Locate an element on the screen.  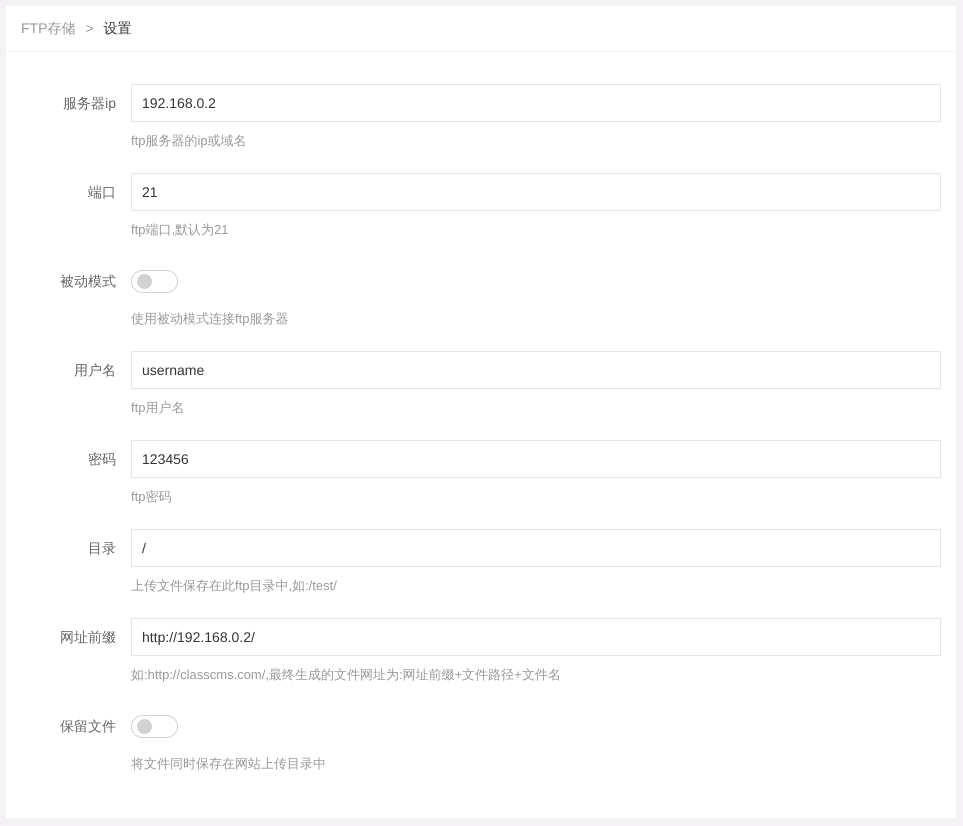
field-label: 目录 is located at coordinates (102, 548).